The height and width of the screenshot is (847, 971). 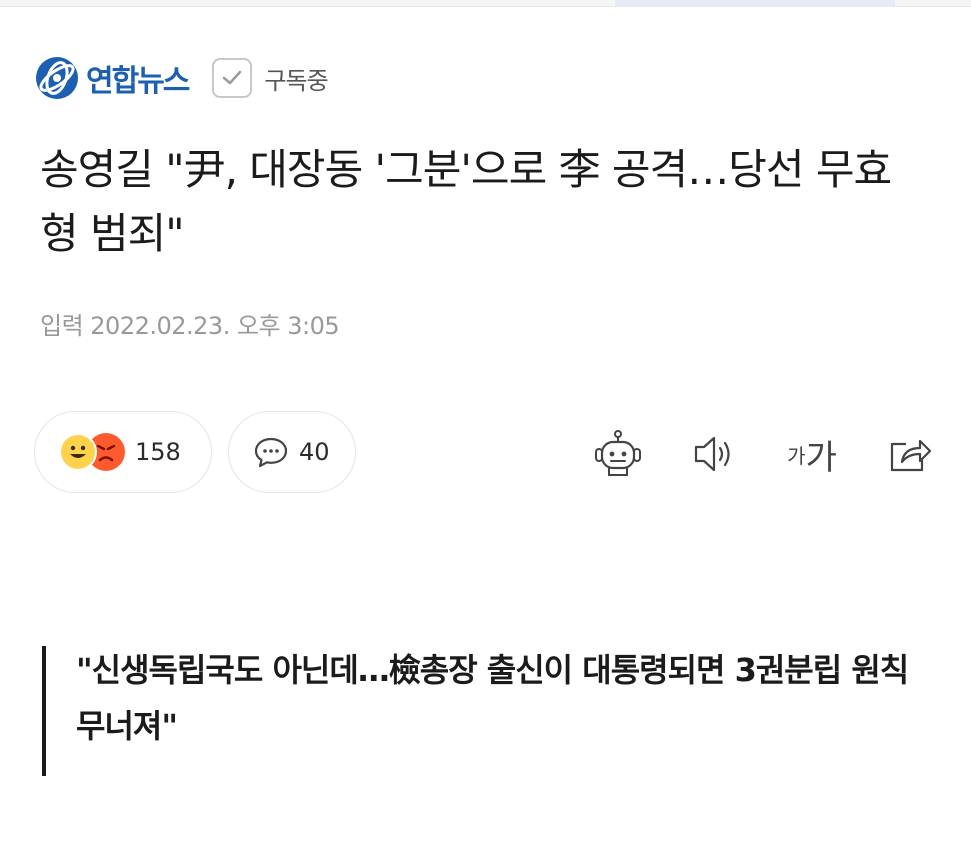 I want to click on comment-button: 40, so click(x=292, y=452).